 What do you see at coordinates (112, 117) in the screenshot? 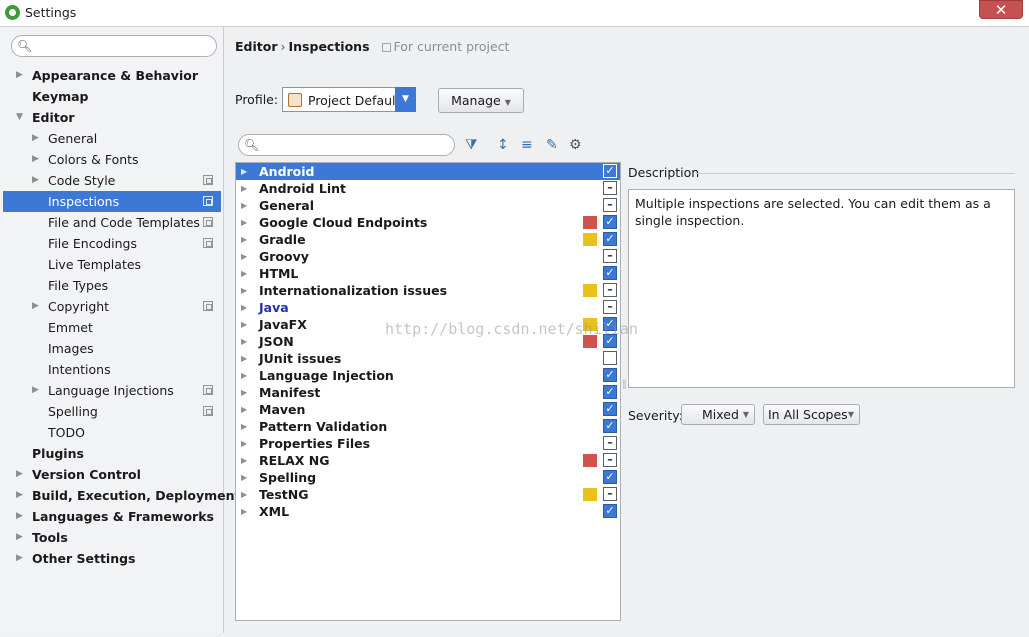
I see `sidebar-item: ▼ Editor` at bounding box center [112, 117].